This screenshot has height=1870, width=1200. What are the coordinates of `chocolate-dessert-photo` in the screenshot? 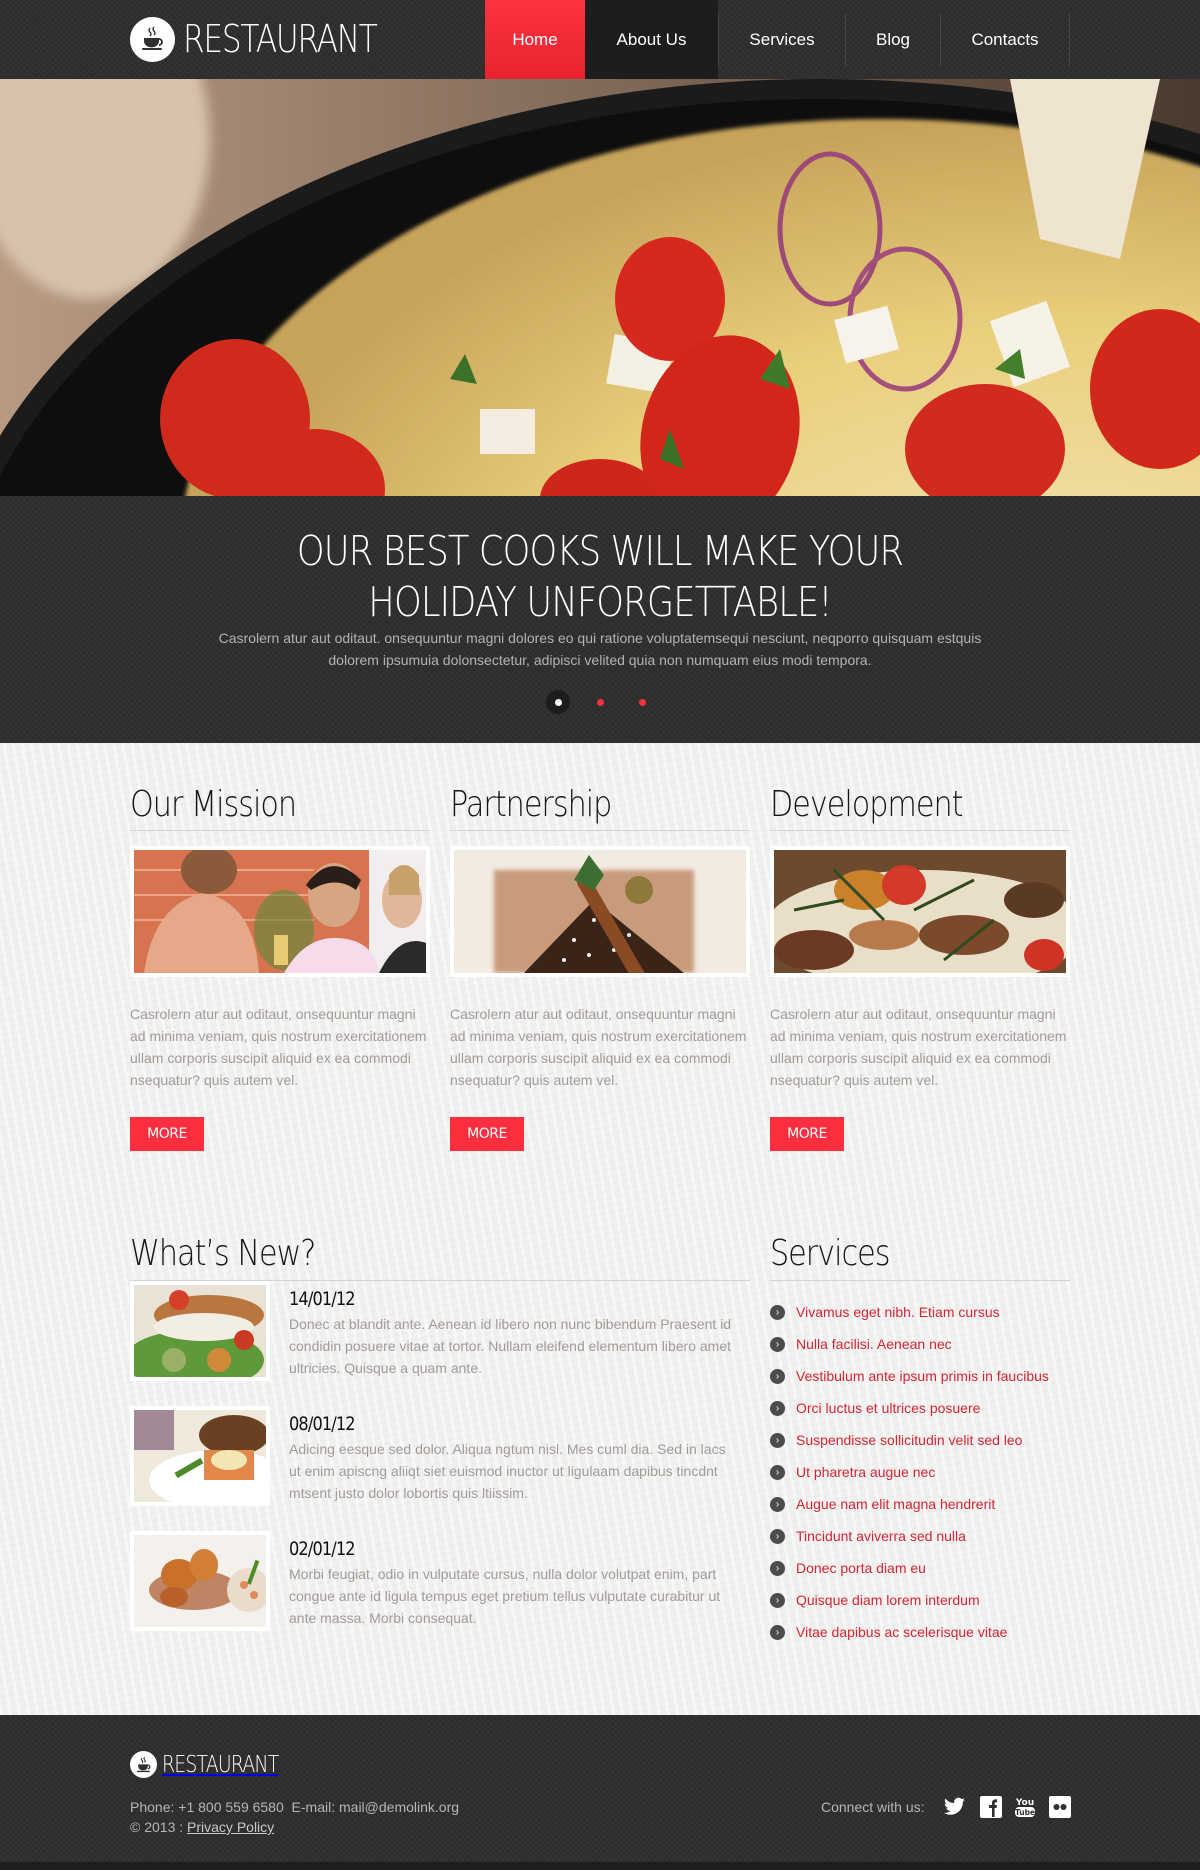 It's located at (600, 911).